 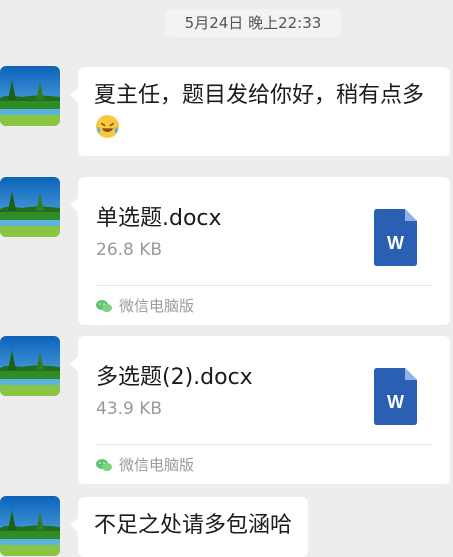 What do you see at coordinates (129, 250) in the screenshot?
I see `file-size: 26.8 KB` at bounding box center [129, 250].